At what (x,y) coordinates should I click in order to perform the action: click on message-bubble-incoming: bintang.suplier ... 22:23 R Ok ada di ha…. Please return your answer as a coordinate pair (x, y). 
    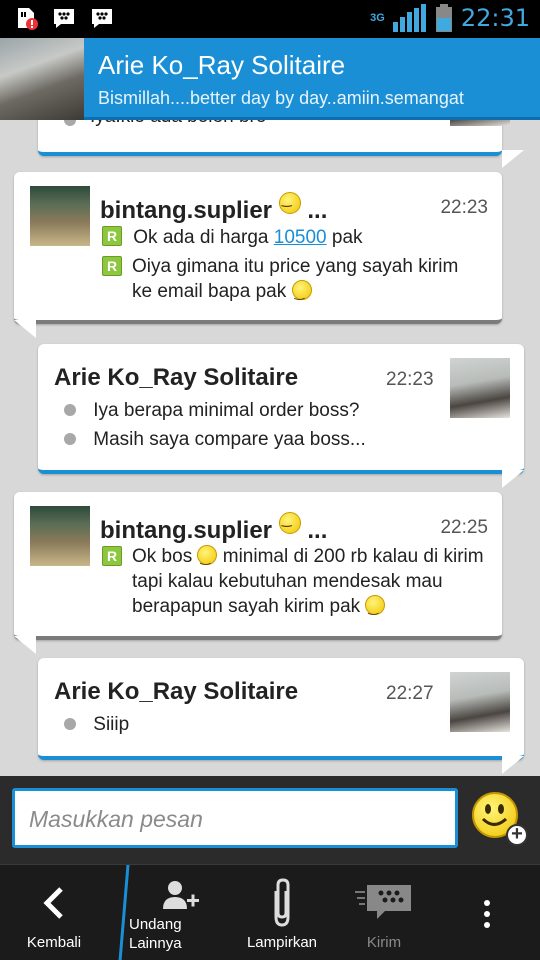
    Looking at the image, I should click on (258, 248).